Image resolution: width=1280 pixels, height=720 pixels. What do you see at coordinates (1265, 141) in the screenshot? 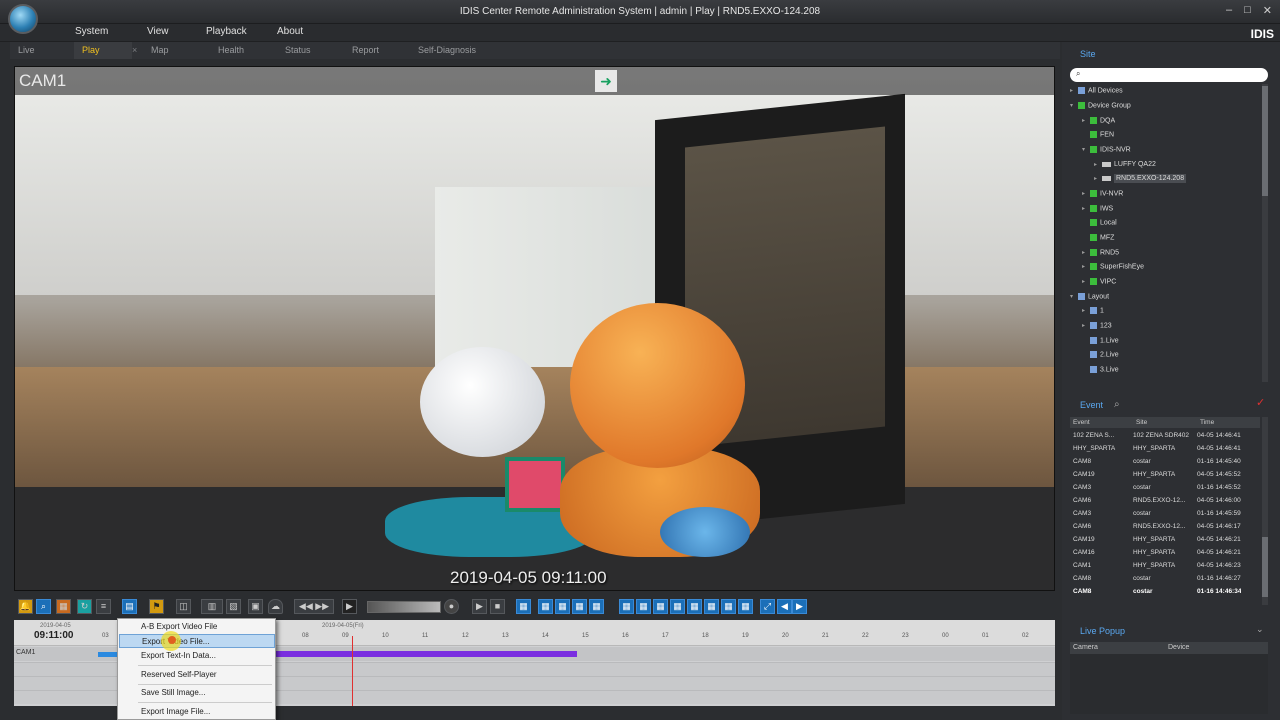
I see `tree-scroll-thumb` at bounding box center [1265, 141].